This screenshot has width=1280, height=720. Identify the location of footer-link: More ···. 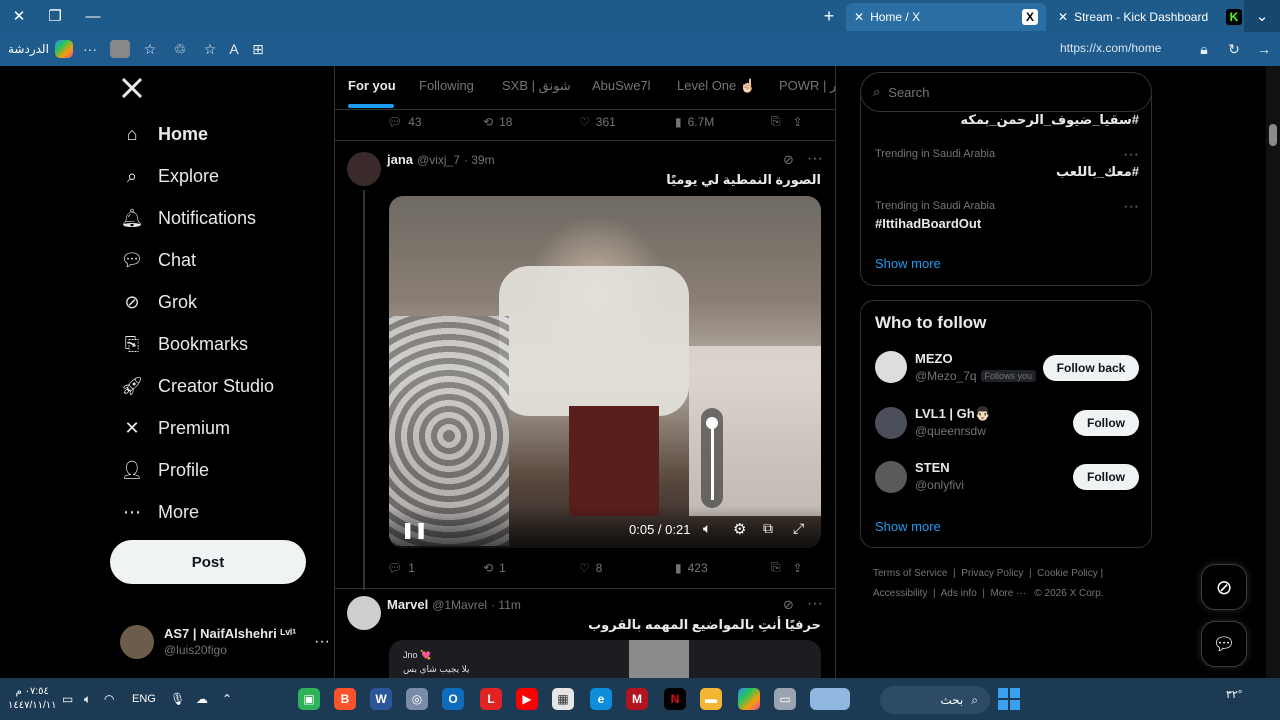
(1009, 593).